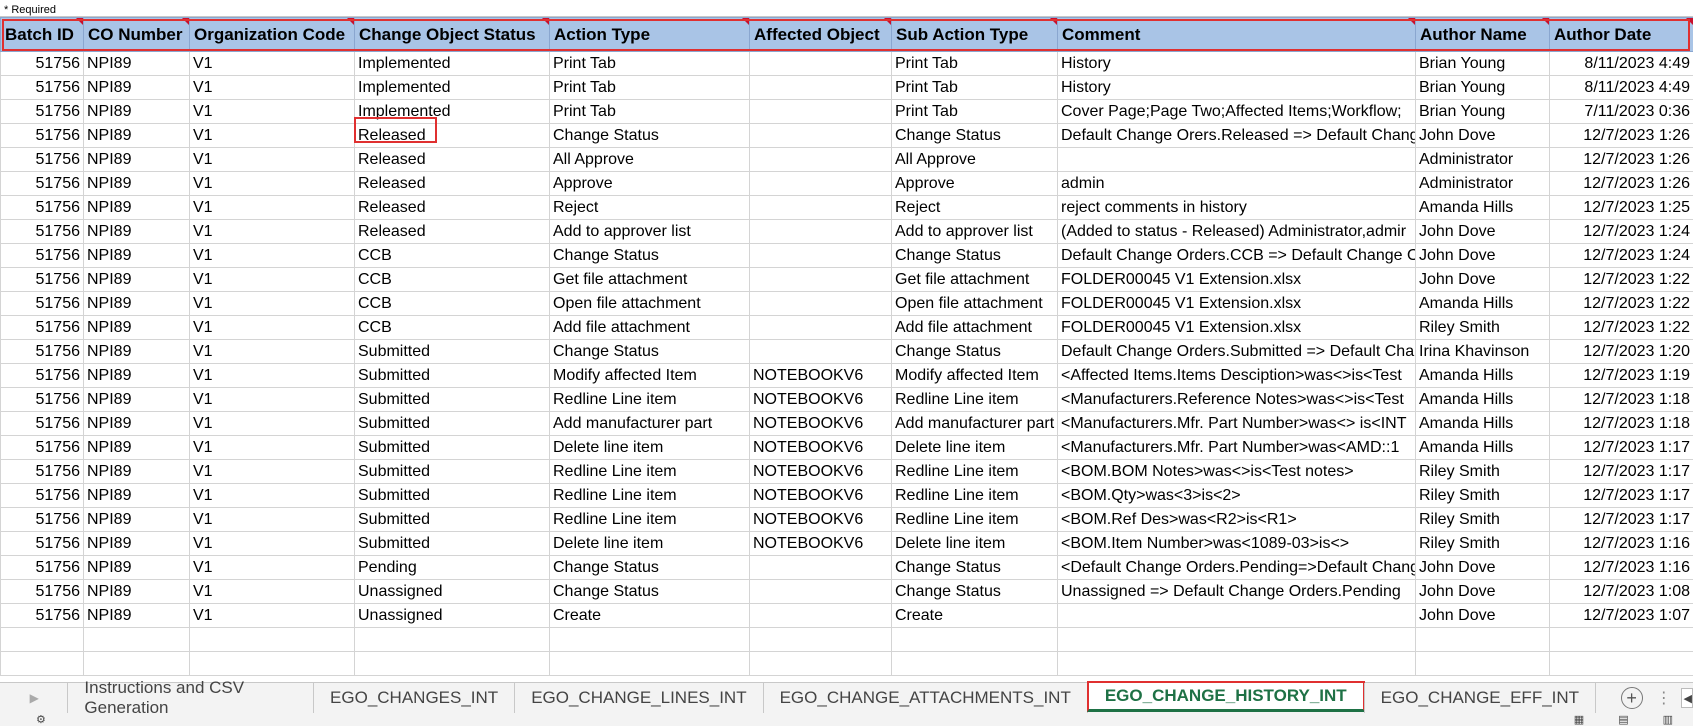 The image size is (1693, 726). Describe the element at coordinates (649, 303) in the screenshot. I see `table-cell: Open file attachment` at that location.